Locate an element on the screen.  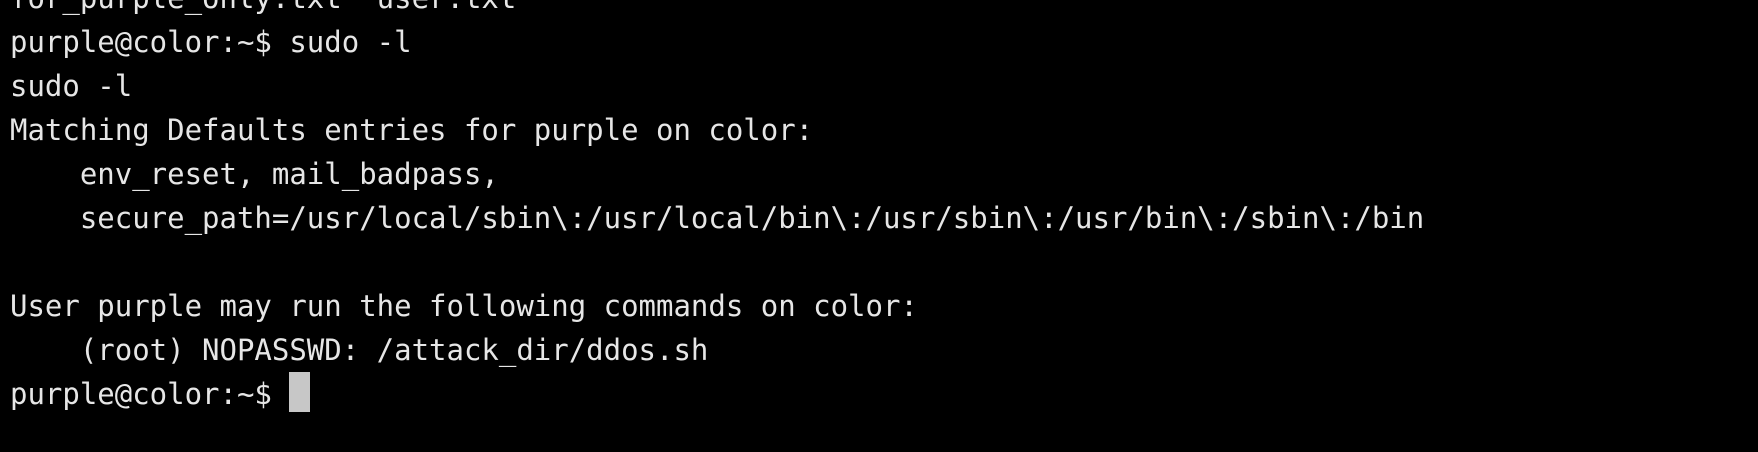
terminal-line-allowed-command: (root) NOPASSWD: /attack_dir/ddos.sh is located at coordinates (359, 350).